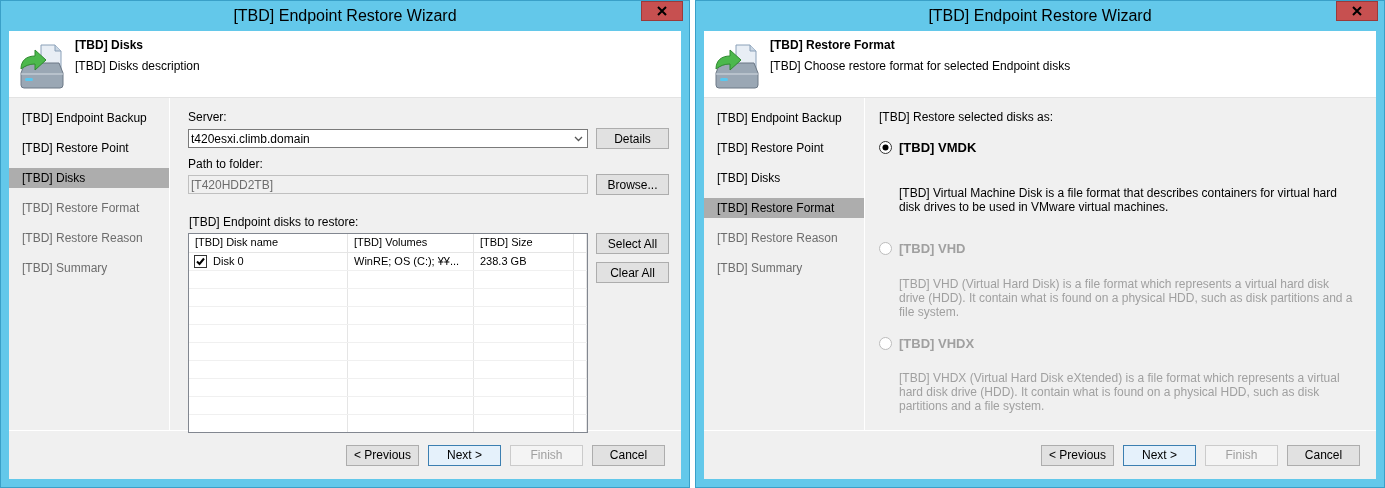  I want to click on details-button: Details, so click(632, 138).